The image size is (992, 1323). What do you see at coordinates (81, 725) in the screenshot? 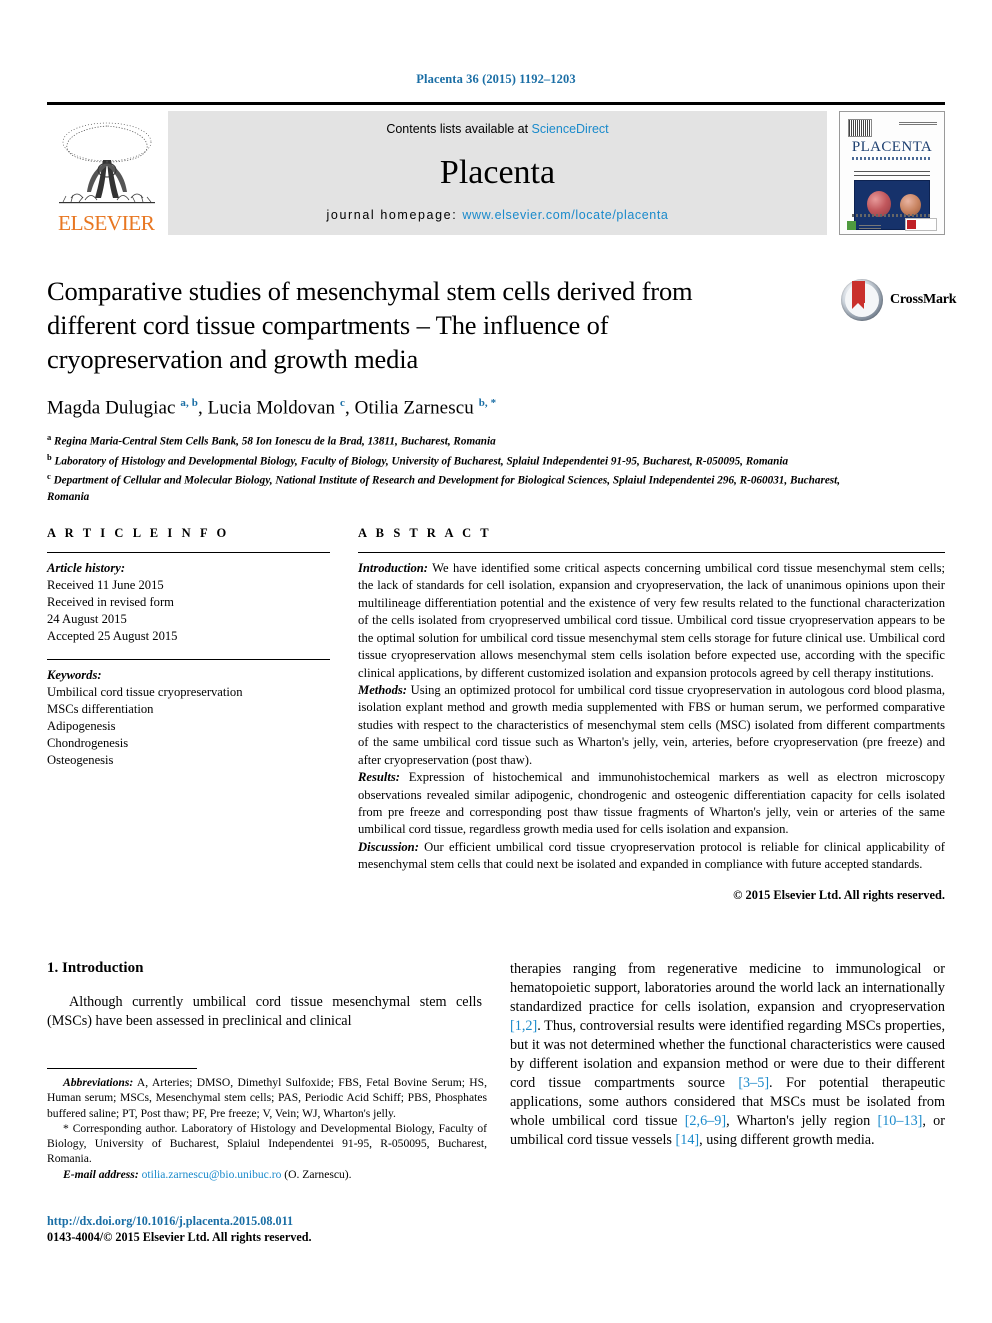
I see `keyword-item: Adipogenesis` at bounding box center [81, 725].